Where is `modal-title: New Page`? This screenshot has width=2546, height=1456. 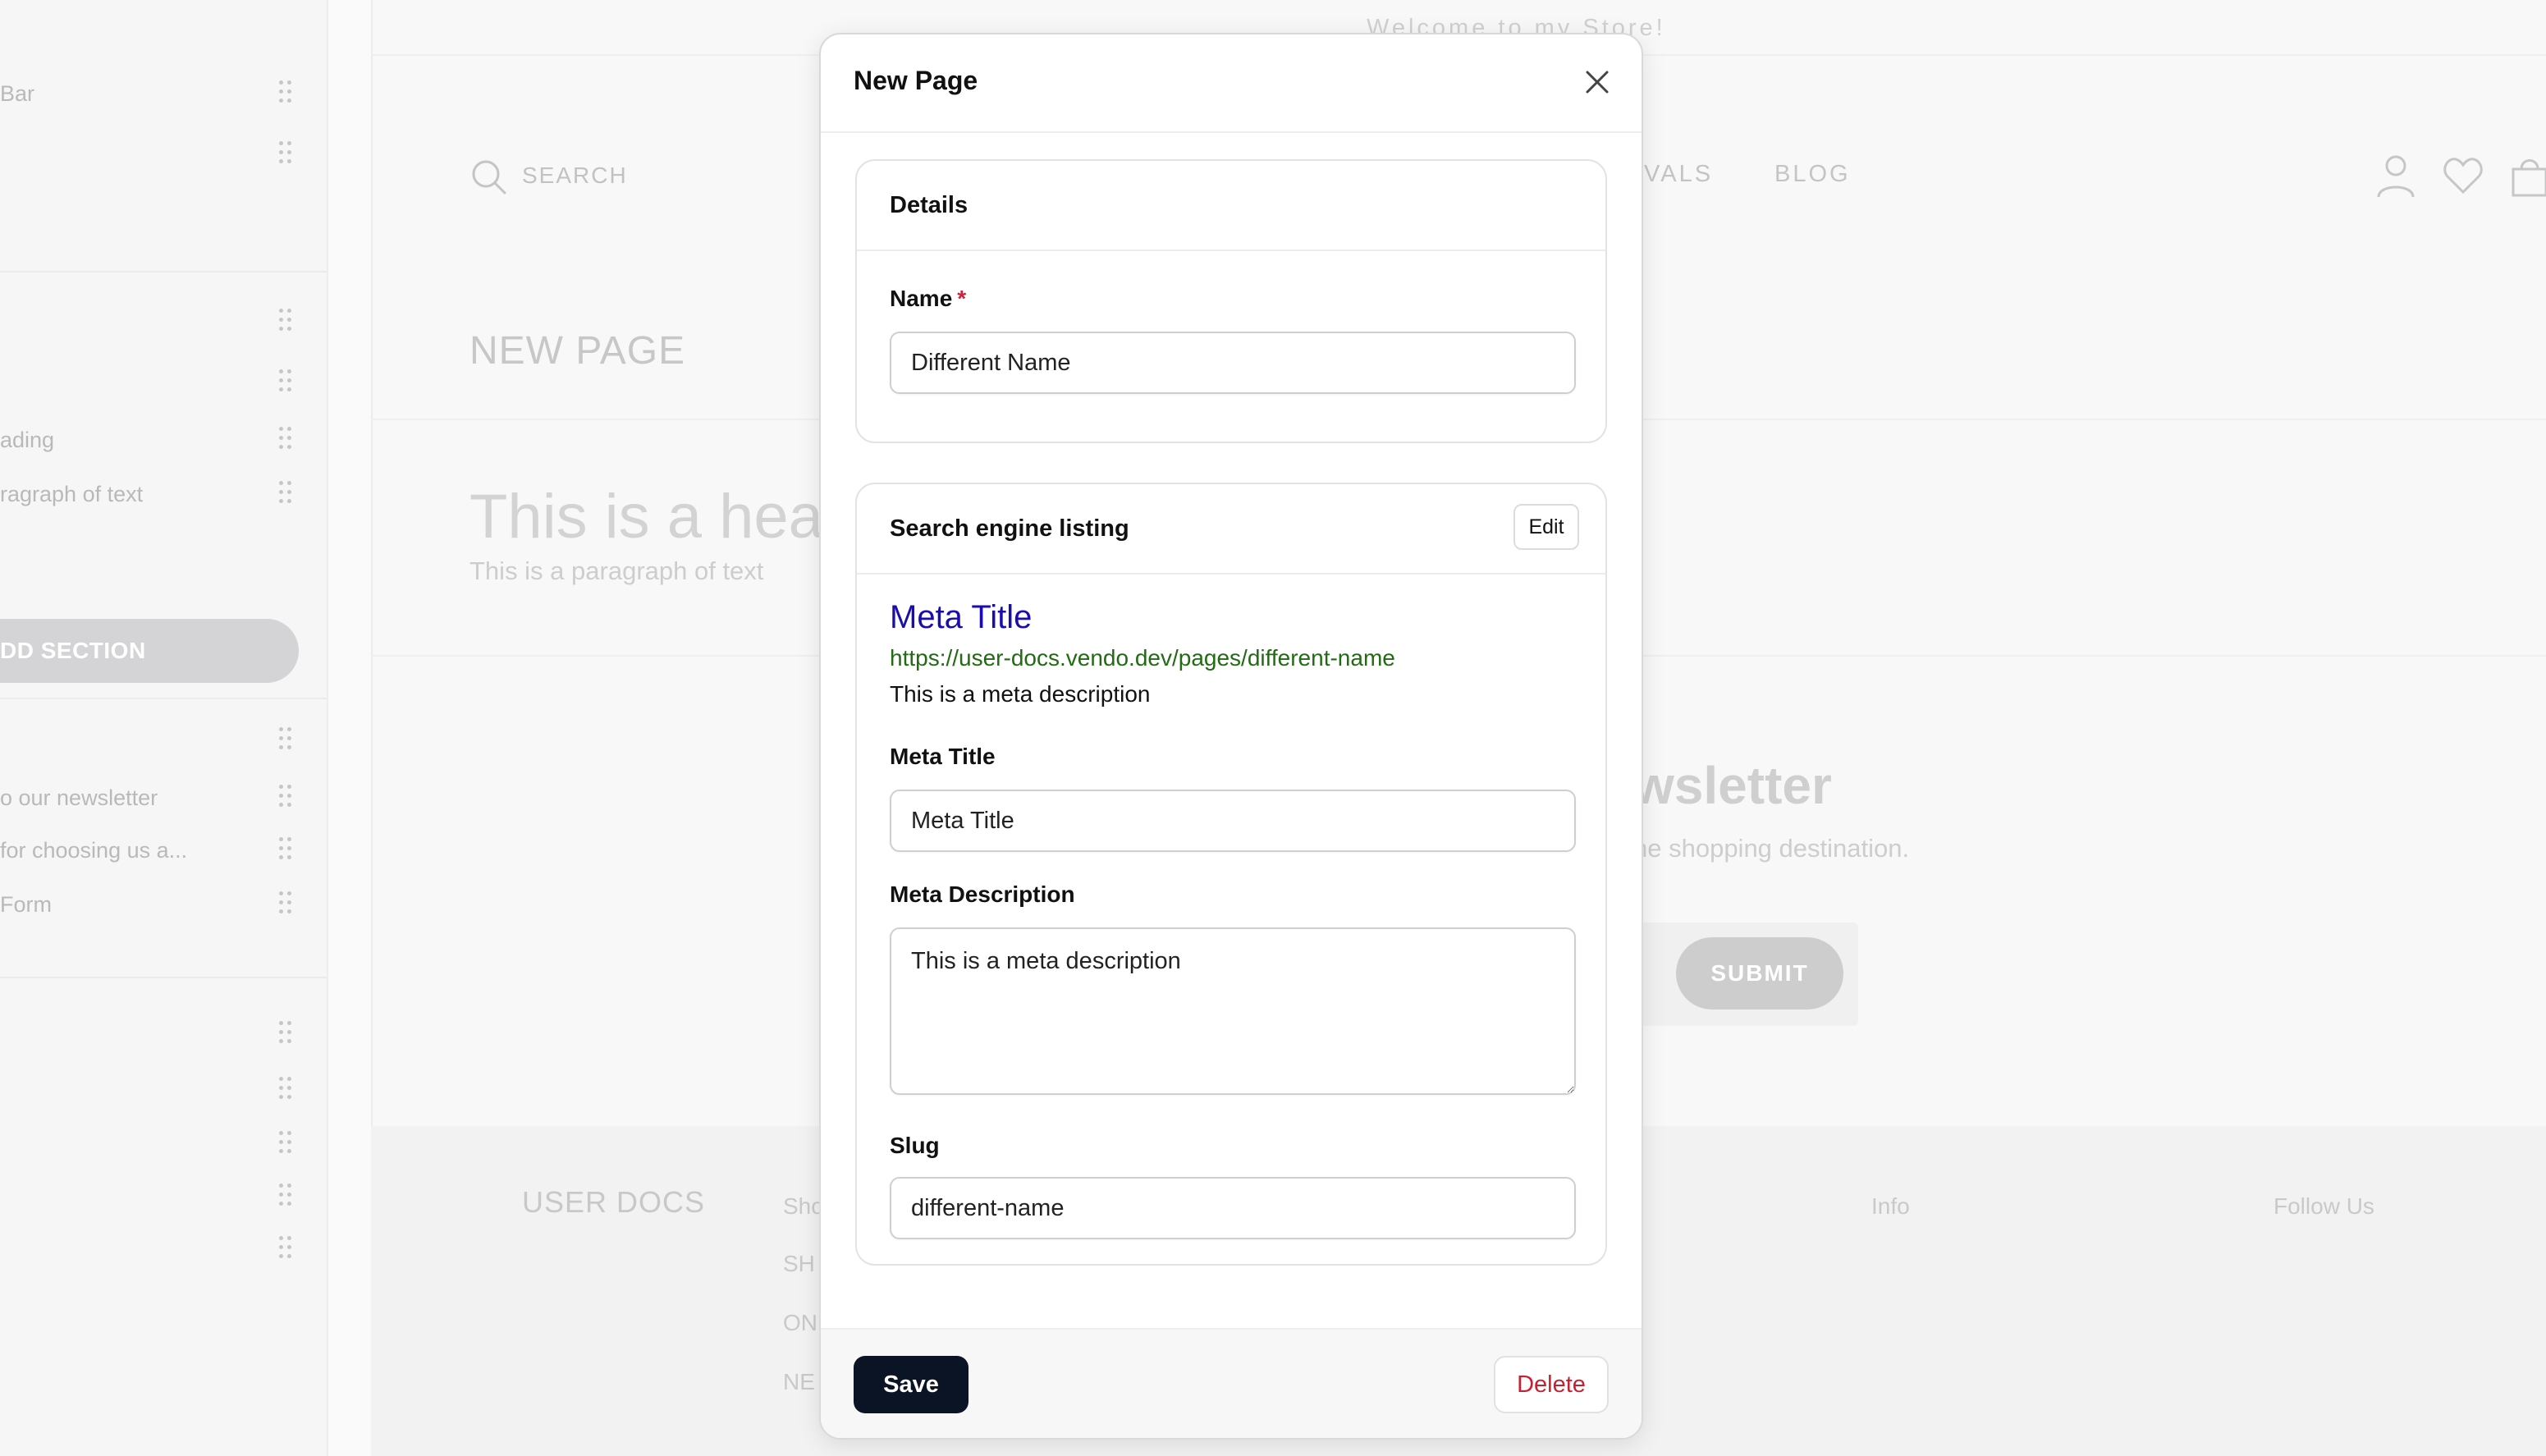
modal-title: New Page is located at coordinates (916, 80).